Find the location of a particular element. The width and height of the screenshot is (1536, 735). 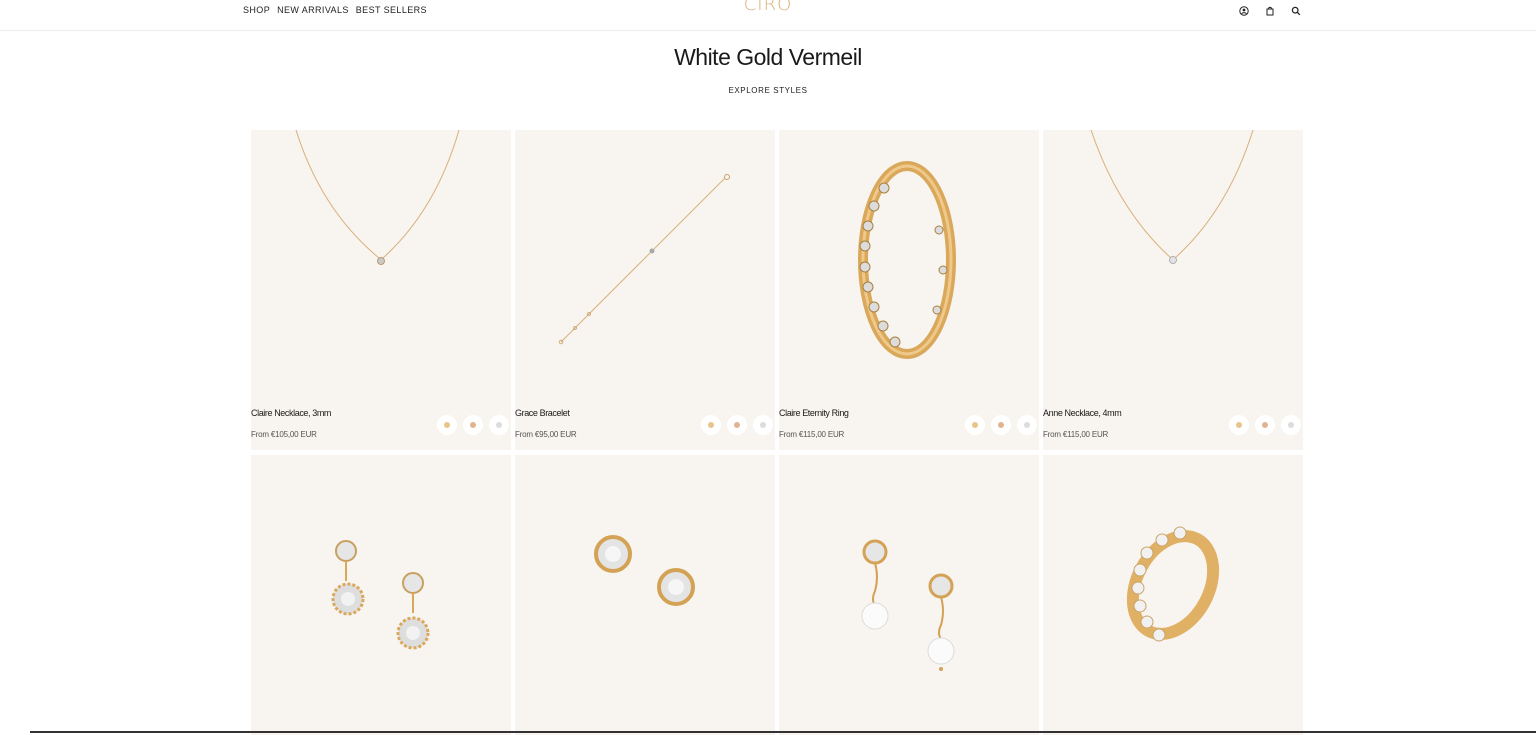

account-icon is located at coordinates (1243, 10).